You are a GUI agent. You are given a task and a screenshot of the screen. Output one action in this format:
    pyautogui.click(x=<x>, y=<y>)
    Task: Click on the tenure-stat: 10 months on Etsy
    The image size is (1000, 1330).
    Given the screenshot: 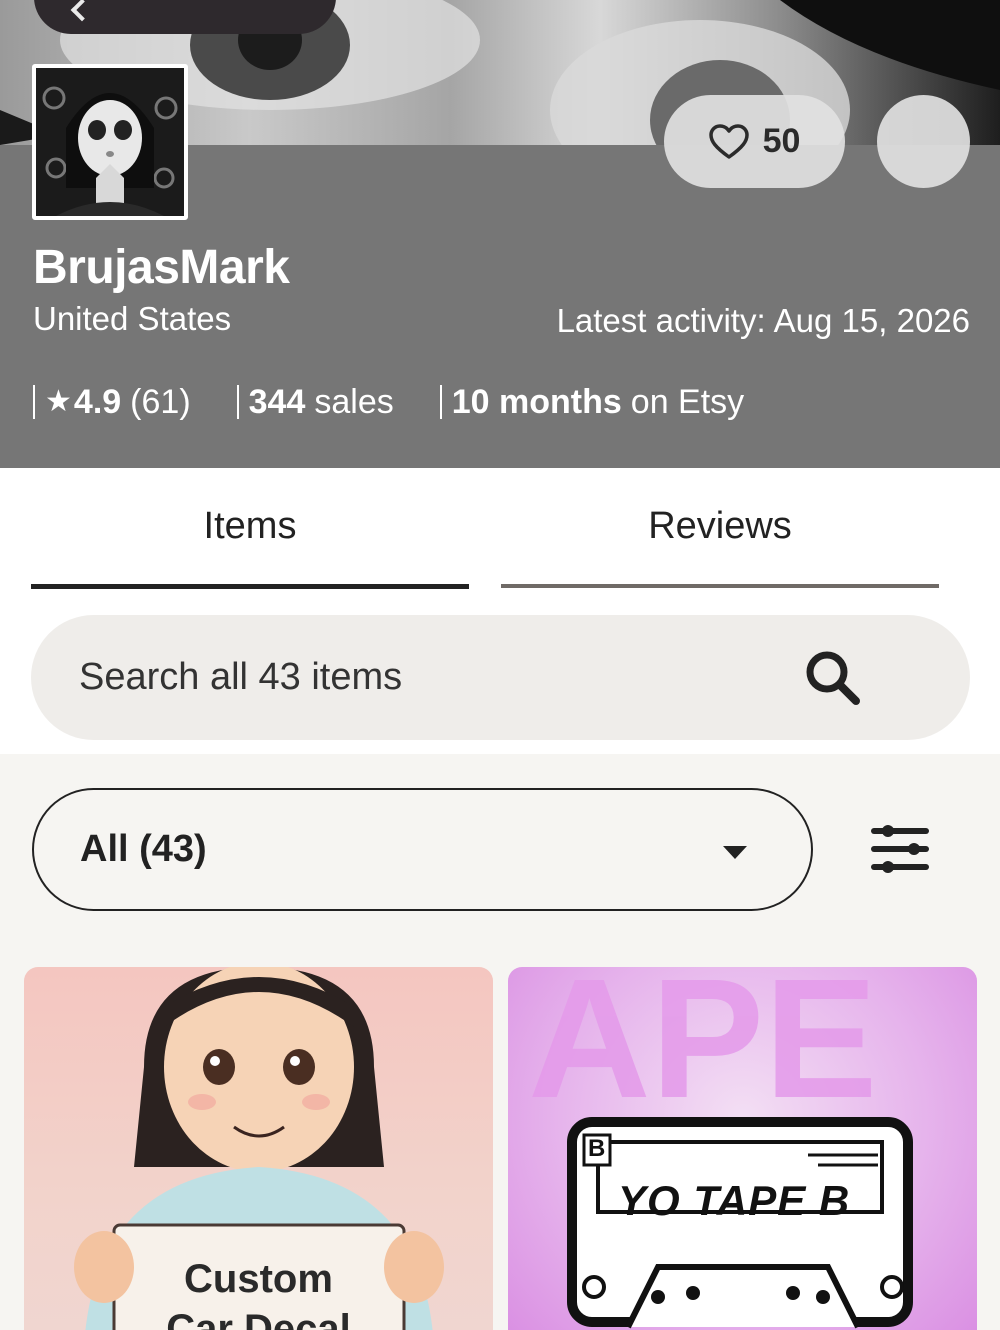 What is the action you would take?
    pyautogui.click(x=592, y=402)
    